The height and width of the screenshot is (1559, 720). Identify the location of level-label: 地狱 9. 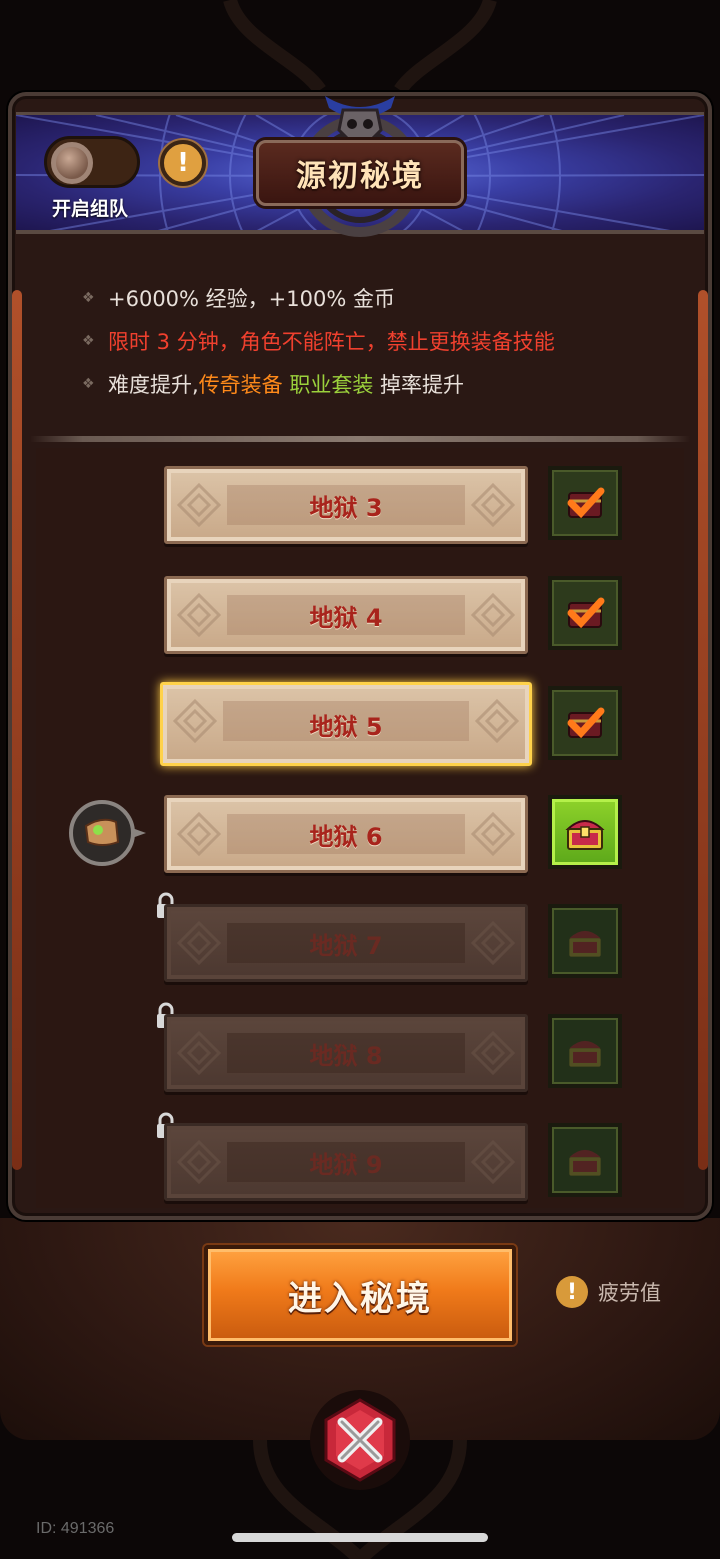
(346, 1164).